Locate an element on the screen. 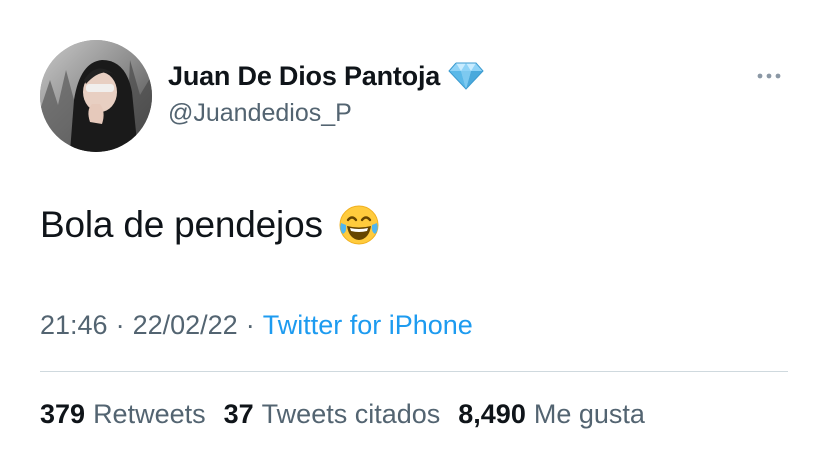 The width and height of the screenshot is (828, 453). avatar is located at coordinates (96, 96).